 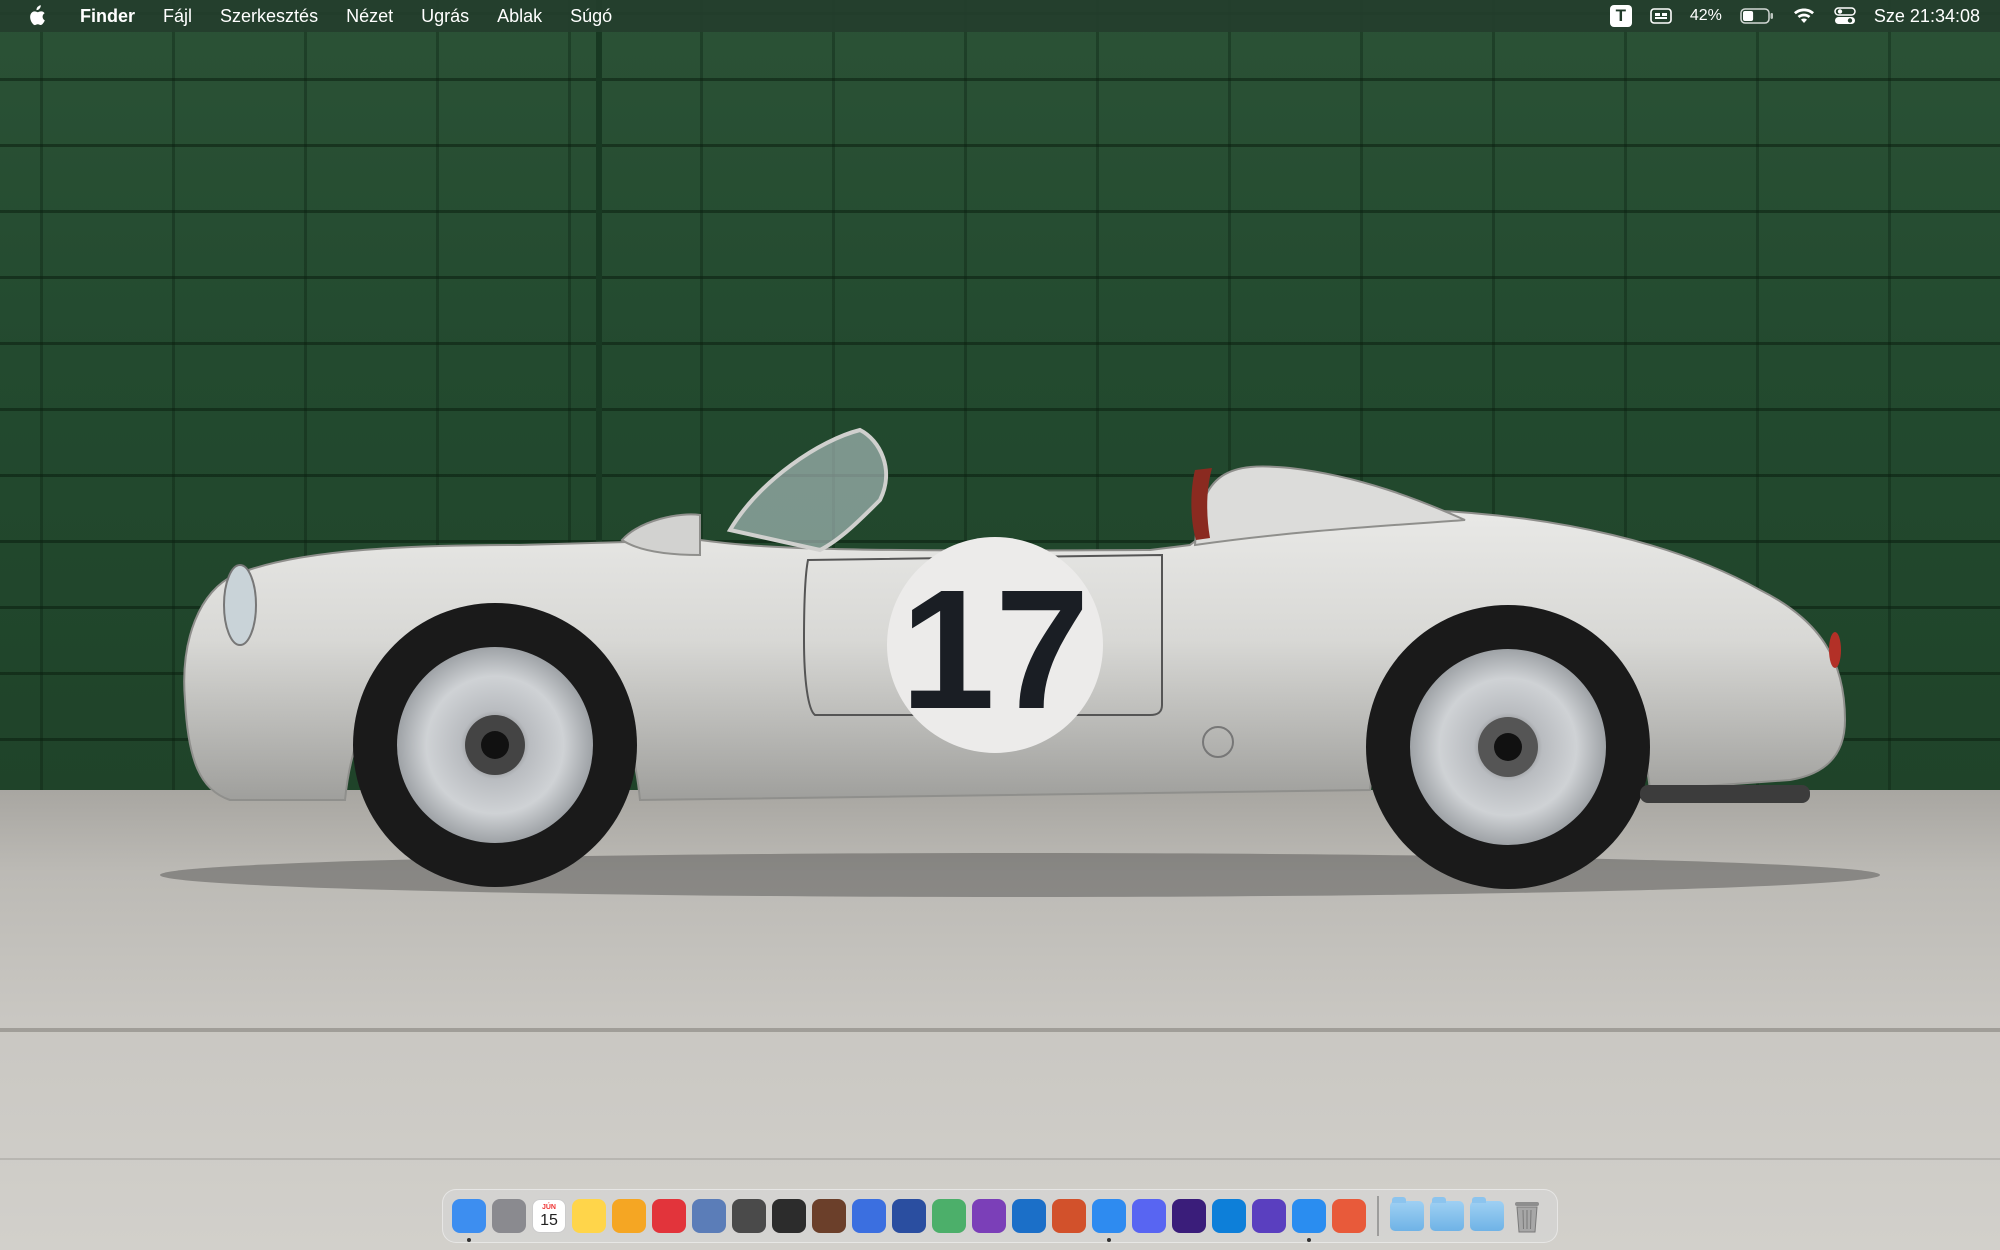 I want to click on notes-icon, so click(x=589, y=1216).